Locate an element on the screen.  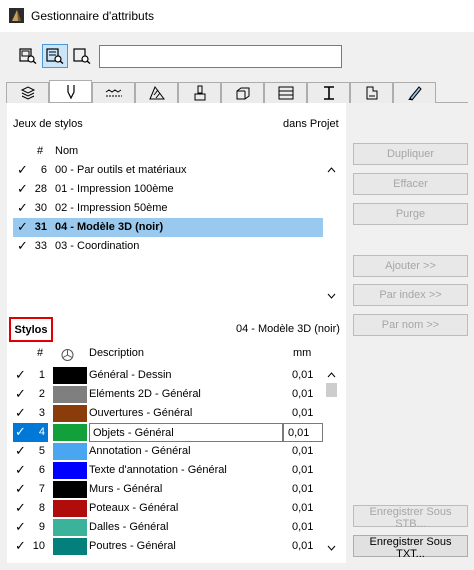
pen-row: ✓ 5 Annotation - Général 0,01 is located at coordinates (168, 451).